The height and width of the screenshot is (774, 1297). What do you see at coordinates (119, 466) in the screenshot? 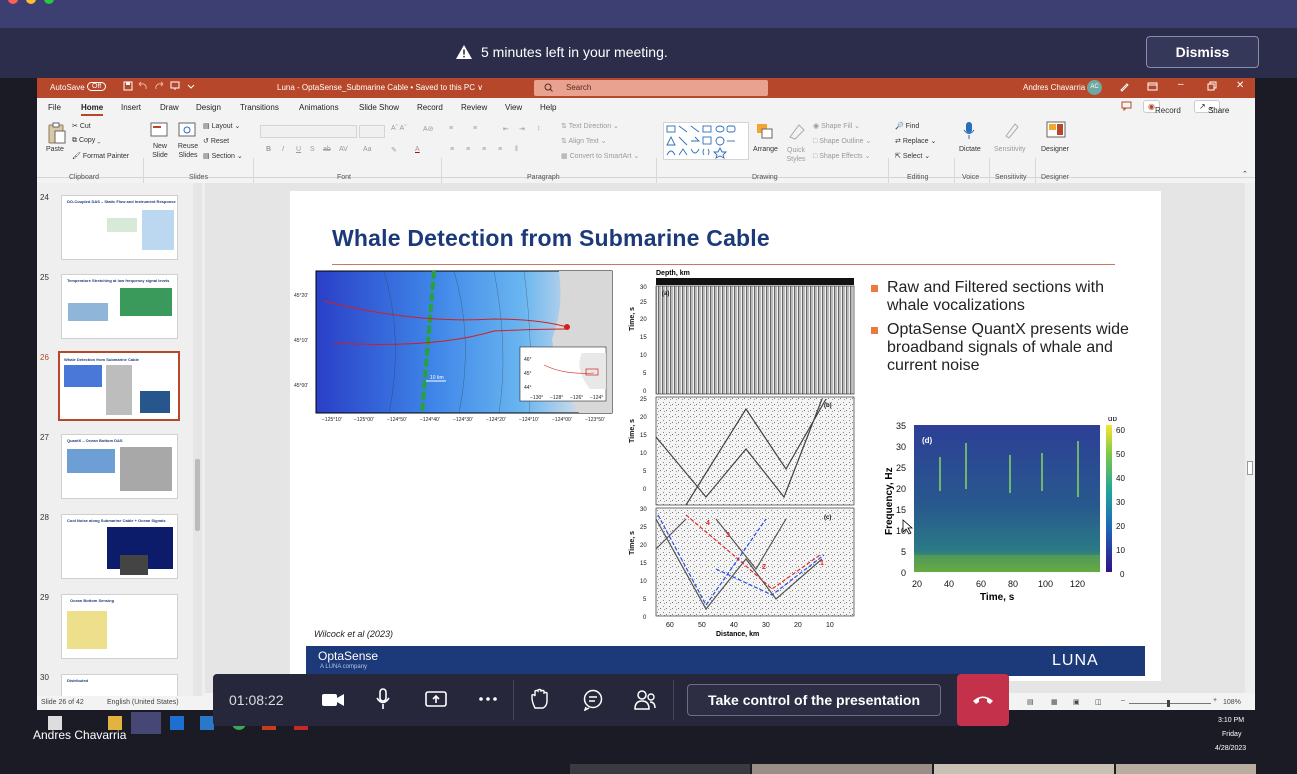
I see `slide-thumbnail-27: QuantX – Ocean Bottom DAS` at bounding box center [119, 466].